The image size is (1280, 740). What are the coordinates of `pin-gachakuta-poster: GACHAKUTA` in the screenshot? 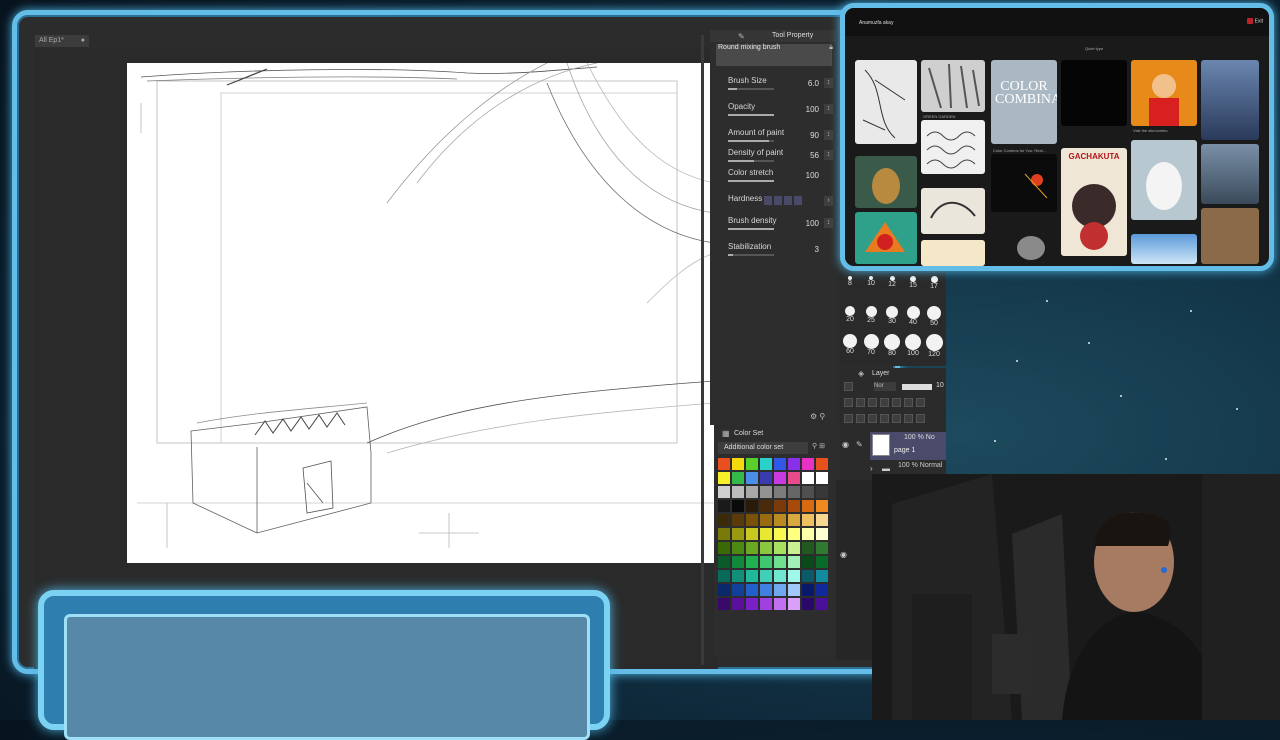 It's located at (1094, 202).